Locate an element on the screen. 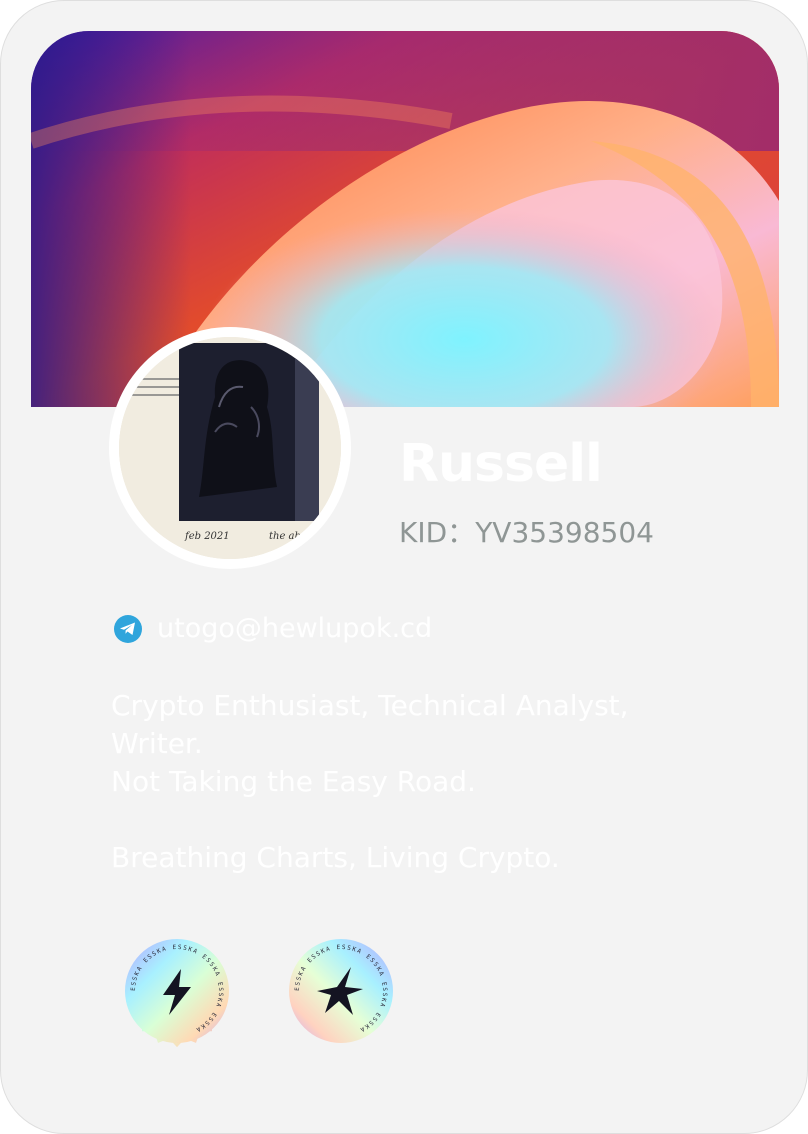 This screenshot has height=1134, width=808. bio-line: Crypto Enthusiast, Technical Analyst, is located at coordinates (370, 705).